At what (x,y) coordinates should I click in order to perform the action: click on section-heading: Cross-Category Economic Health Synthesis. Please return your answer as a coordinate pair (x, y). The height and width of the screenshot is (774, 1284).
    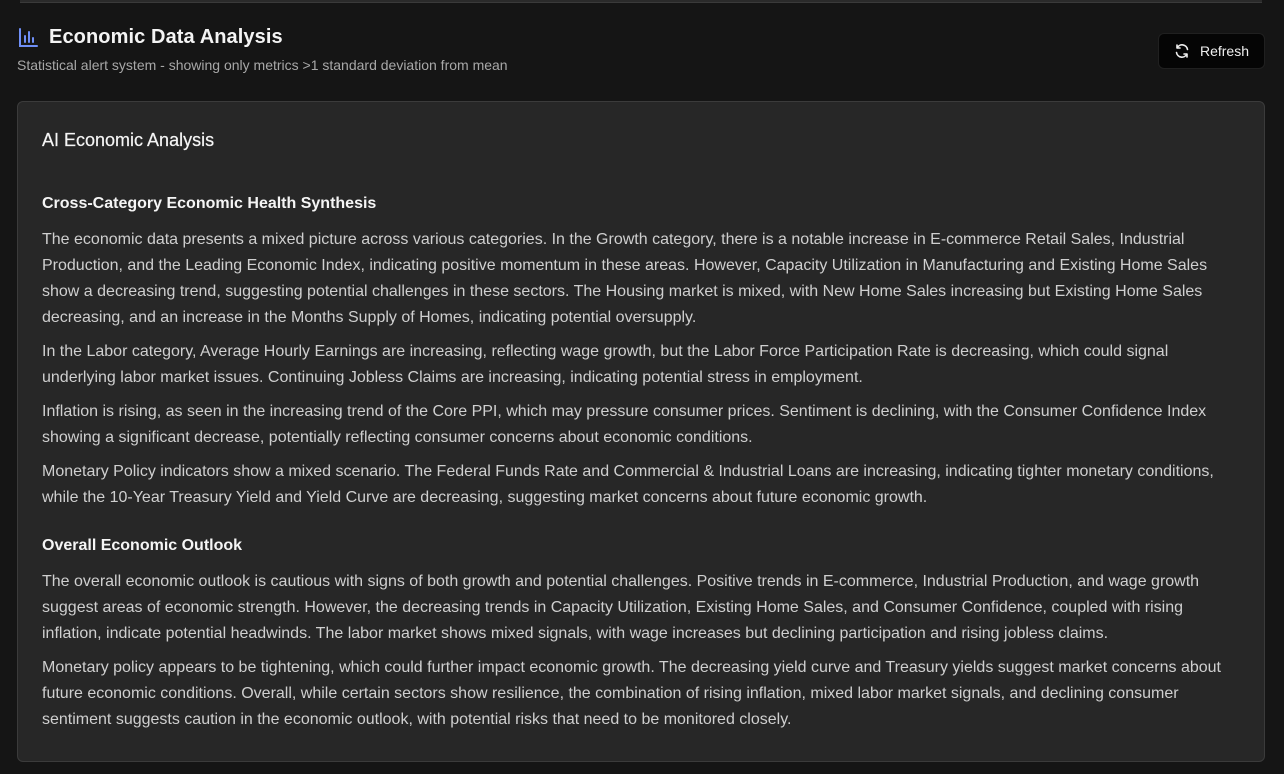
    Looking at the image, I should click on (209, 203).